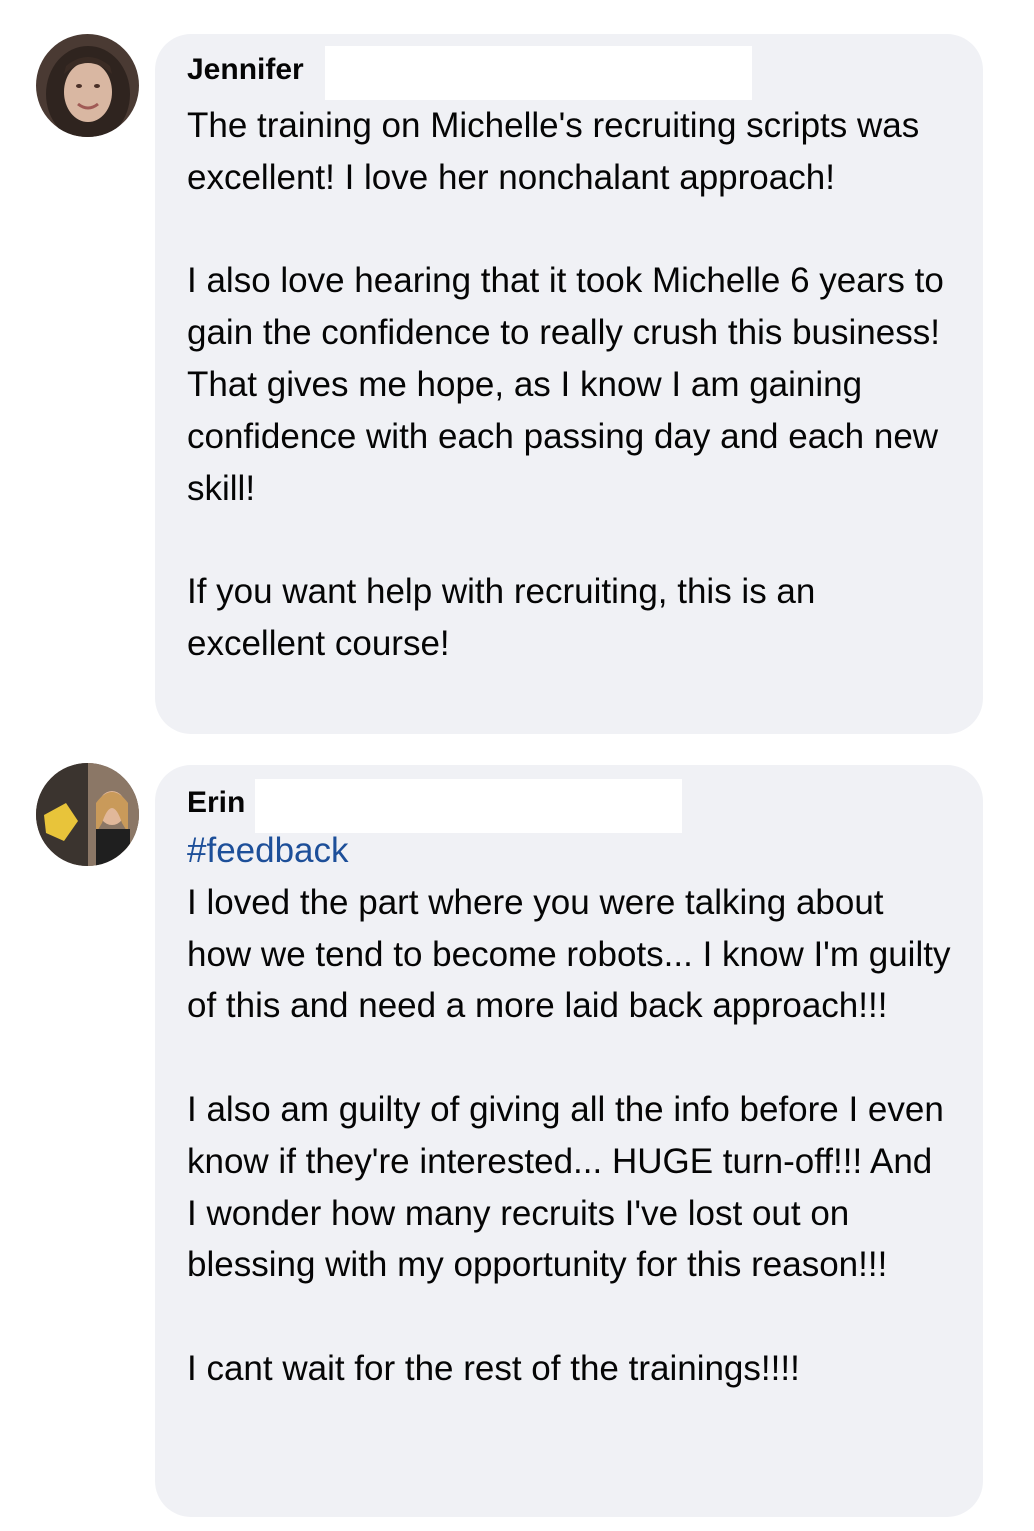  Describe the element at coordinates (245, 70) in the screenshot. I see `author-name: Jennifer` at that location.